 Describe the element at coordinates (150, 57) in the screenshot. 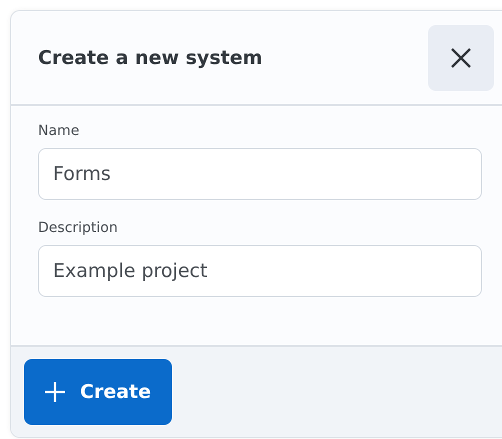

I see `dialog-title: Create a new system` at that location.